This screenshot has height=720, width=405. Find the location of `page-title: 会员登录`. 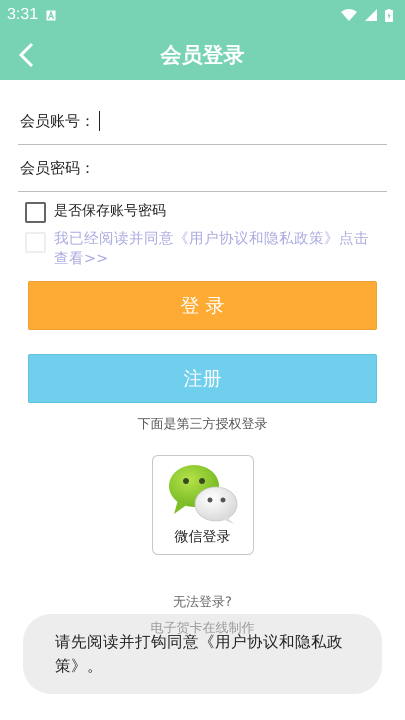

page-title: 会员登录 is located at coordinates (202, 55).